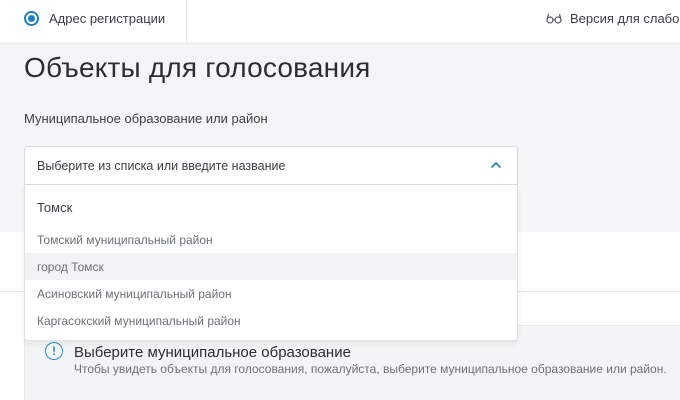 This screenshot has width=680, height=400. Describe the element at coordinates (496, 165) in the screenshot. I see `chevron-up-icon` at that location.